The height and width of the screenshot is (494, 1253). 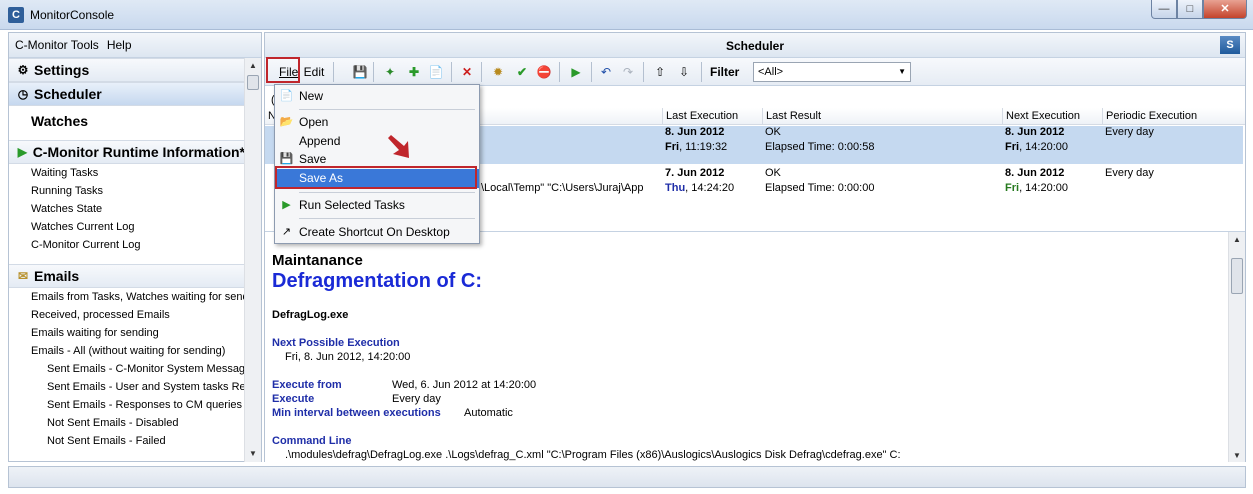 What do you see at coordinates (138, 152) in the screenshot?
I see `nav-runtime-label: C-Monitor Runtime Information*` at bounding box center [138, 152].